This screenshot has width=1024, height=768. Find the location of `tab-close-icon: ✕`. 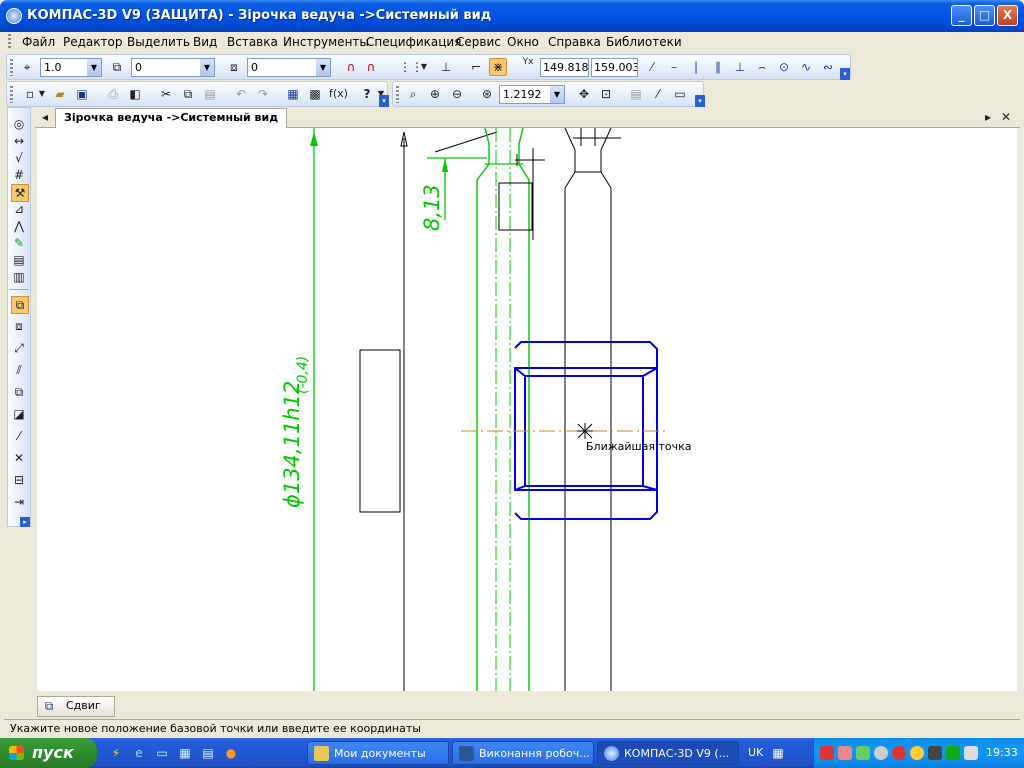

tab-close-icon: ✕ is located at coordinates (1006, 117).